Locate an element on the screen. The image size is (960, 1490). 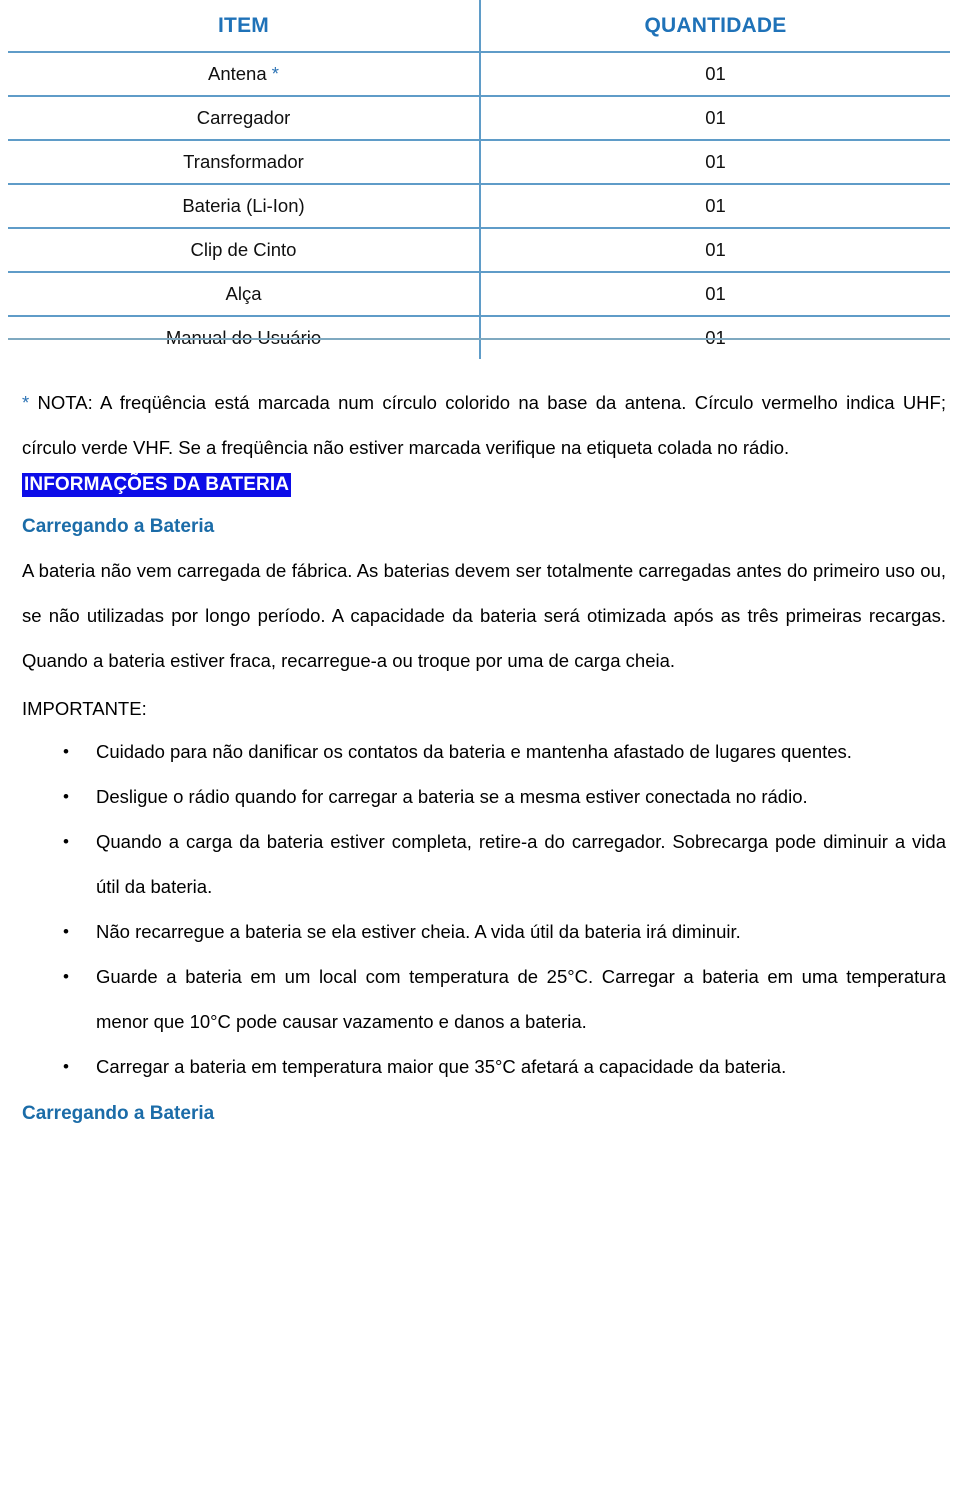
table-bottom-rule is located at coordinates (479, 339).